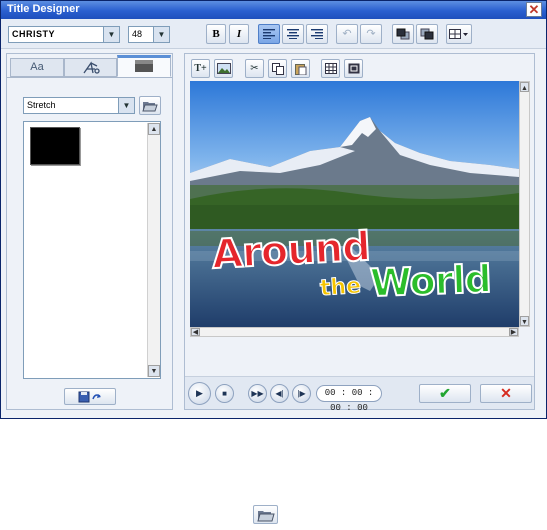 The image size is (547, 530). I want to click on layout-dropdown-button, so click(459, 34).